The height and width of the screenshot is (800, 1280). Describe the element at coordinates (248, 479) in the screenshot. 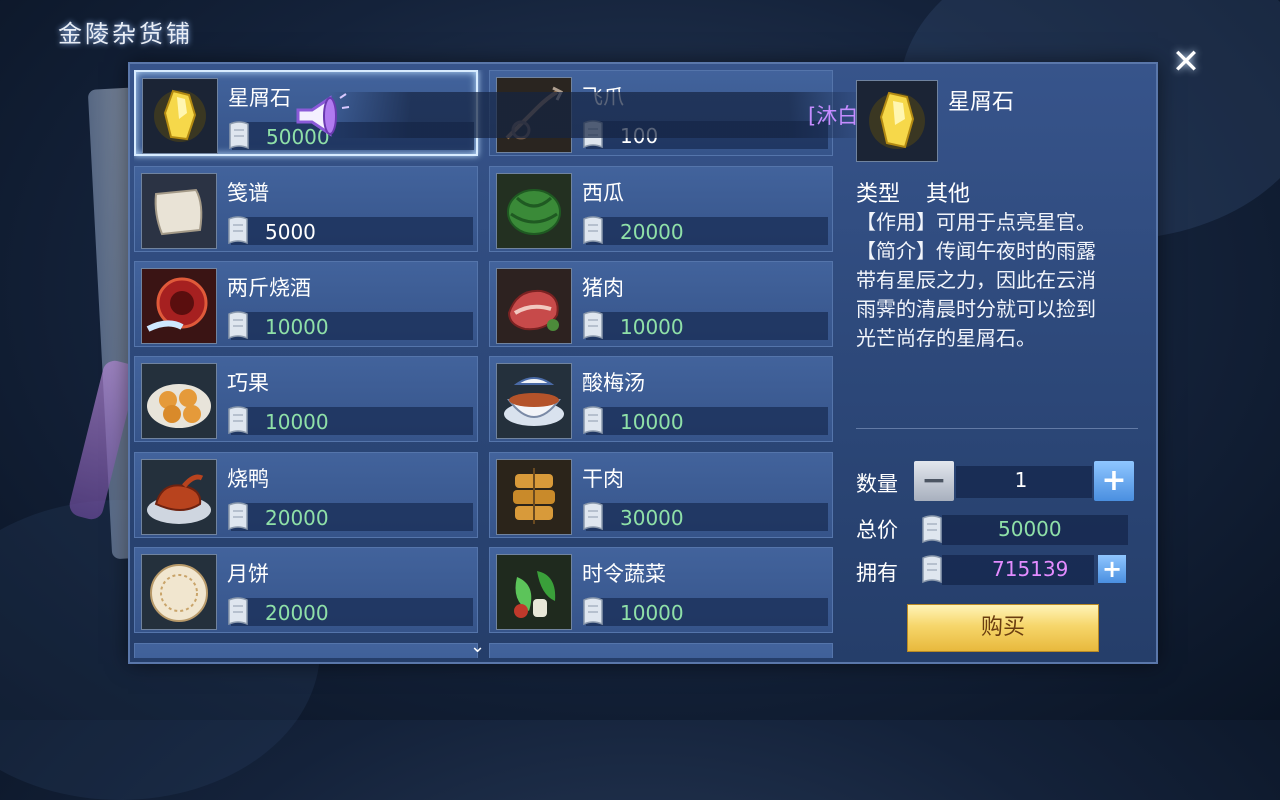

I see `item-name: 烧鸭` at that location.